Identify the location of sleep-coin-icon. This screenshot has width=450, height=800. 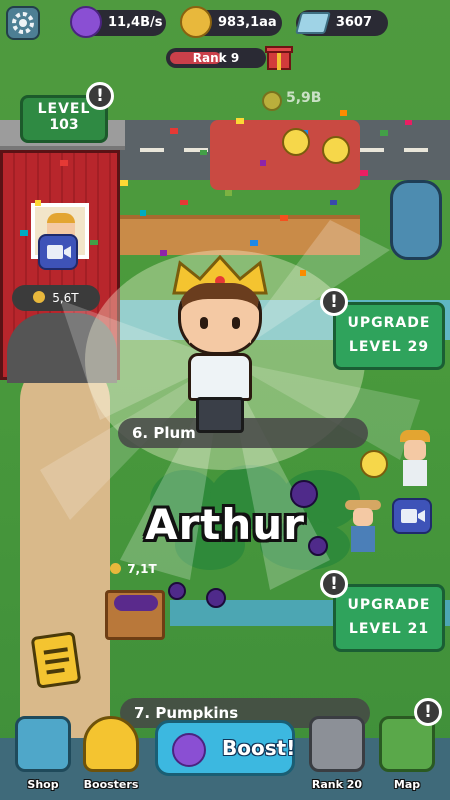
(189, 750).